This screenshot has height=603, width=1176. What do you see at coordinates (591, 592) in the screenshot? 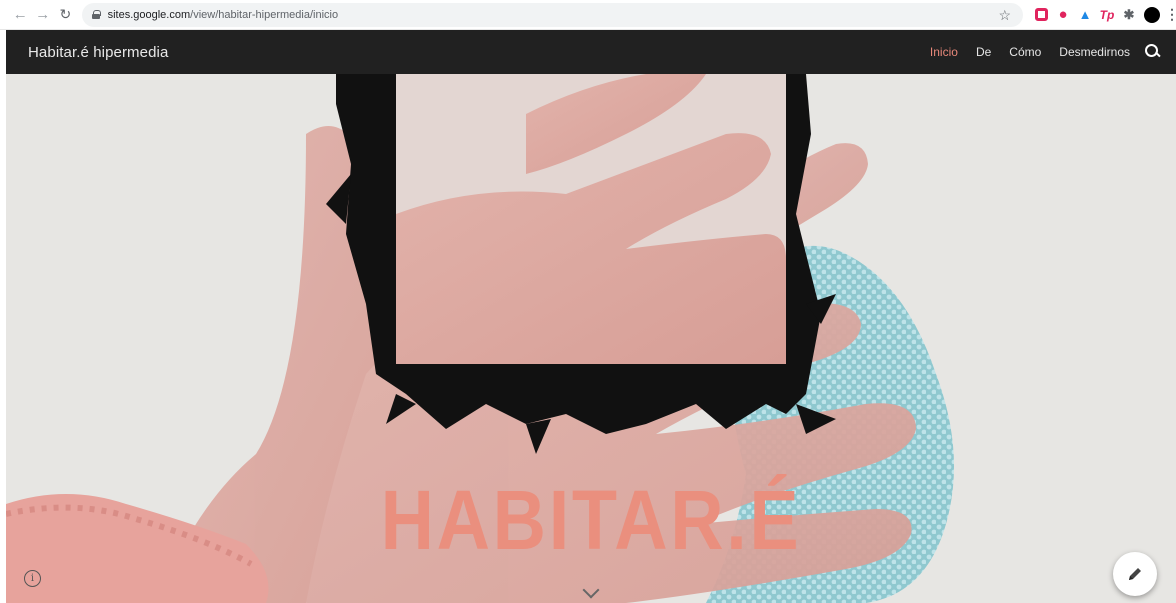
I see `chevron-down-icon` at bounding box center [591, 592].